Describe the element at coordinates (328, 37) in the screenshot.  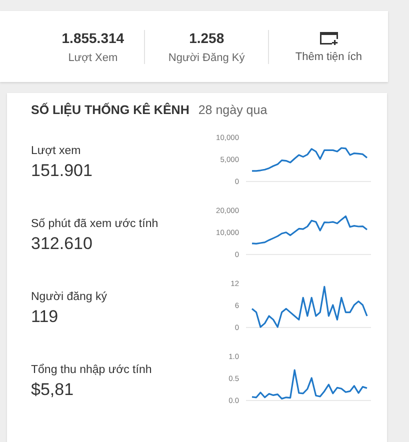
I see `window-plus-icon` at that location.